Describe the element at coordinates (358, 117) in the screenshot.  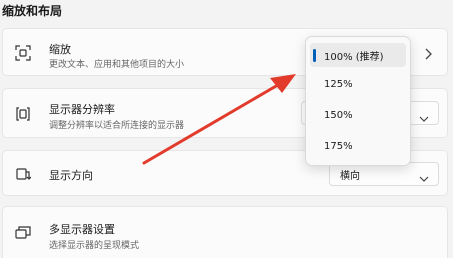
I see `scale-option-150: 150%` at that location.